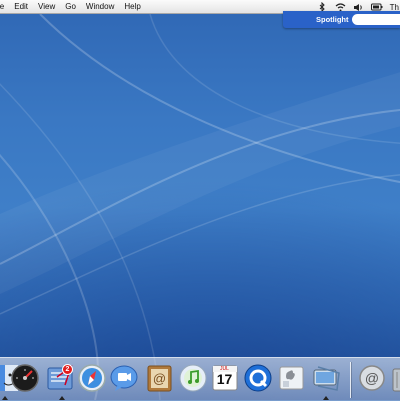 This screenshot has width=400, height=401. I want to click on spotlight-search-field, so click(376, 19).